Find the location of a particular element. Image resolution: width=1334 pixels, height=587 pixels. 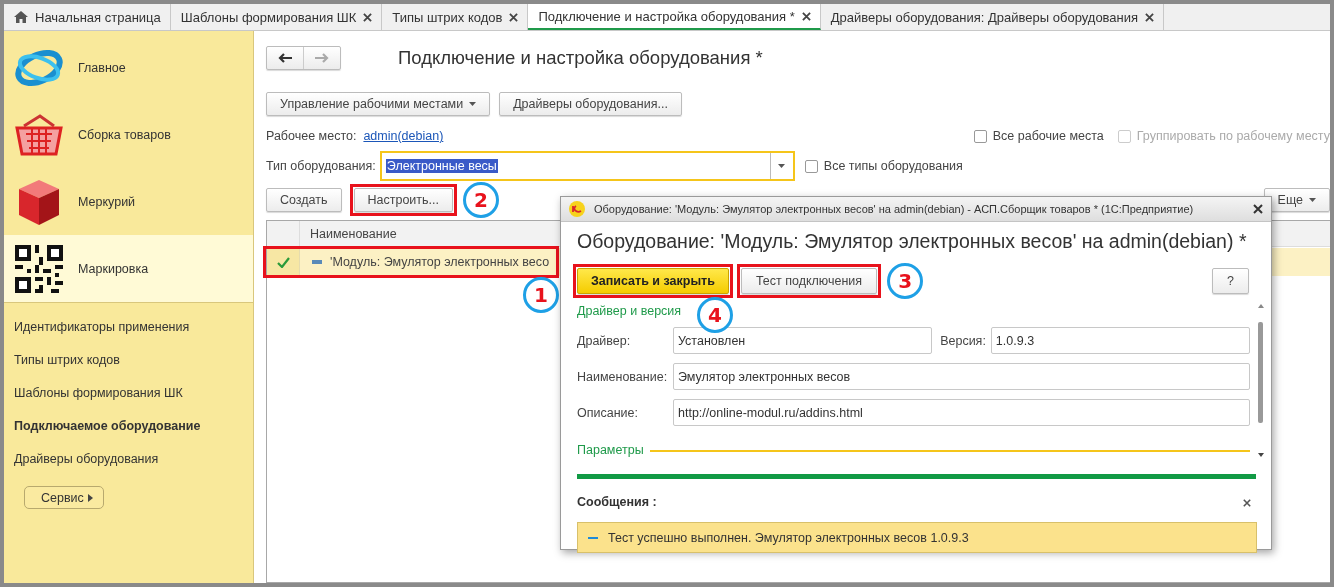

dialog-button: Записать и закрыть is located at coordinates (653, 281).